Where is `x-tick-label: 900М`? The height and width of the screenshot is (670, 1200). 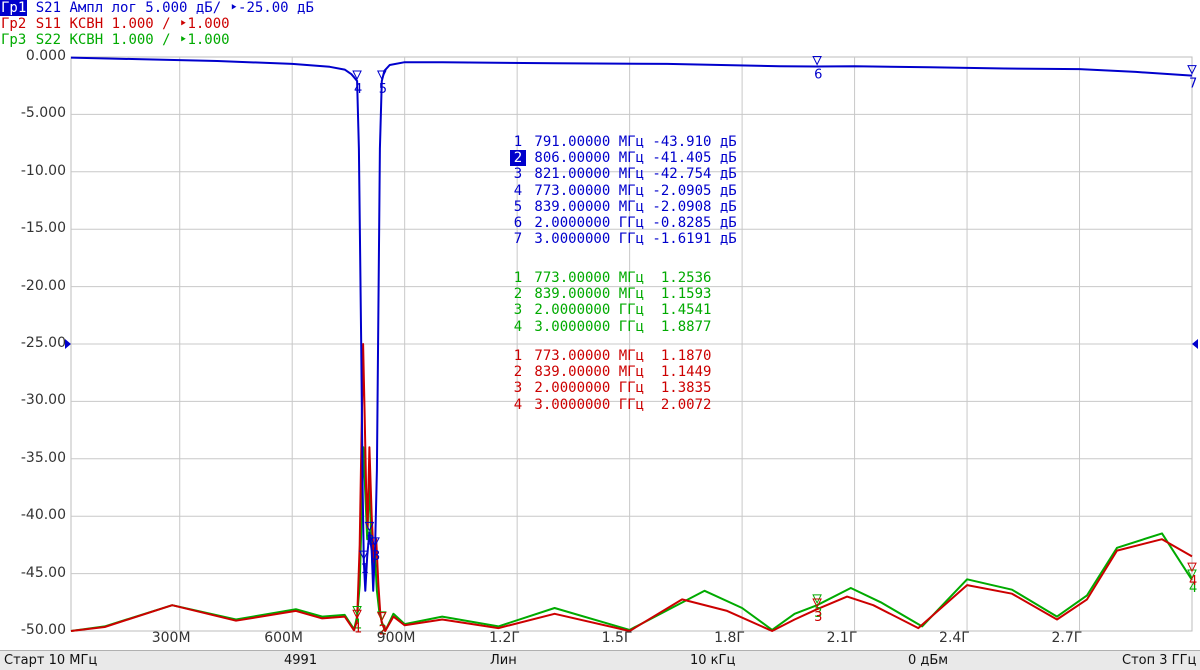
x-tick-label: 900М is located at coordinates (396, 638).